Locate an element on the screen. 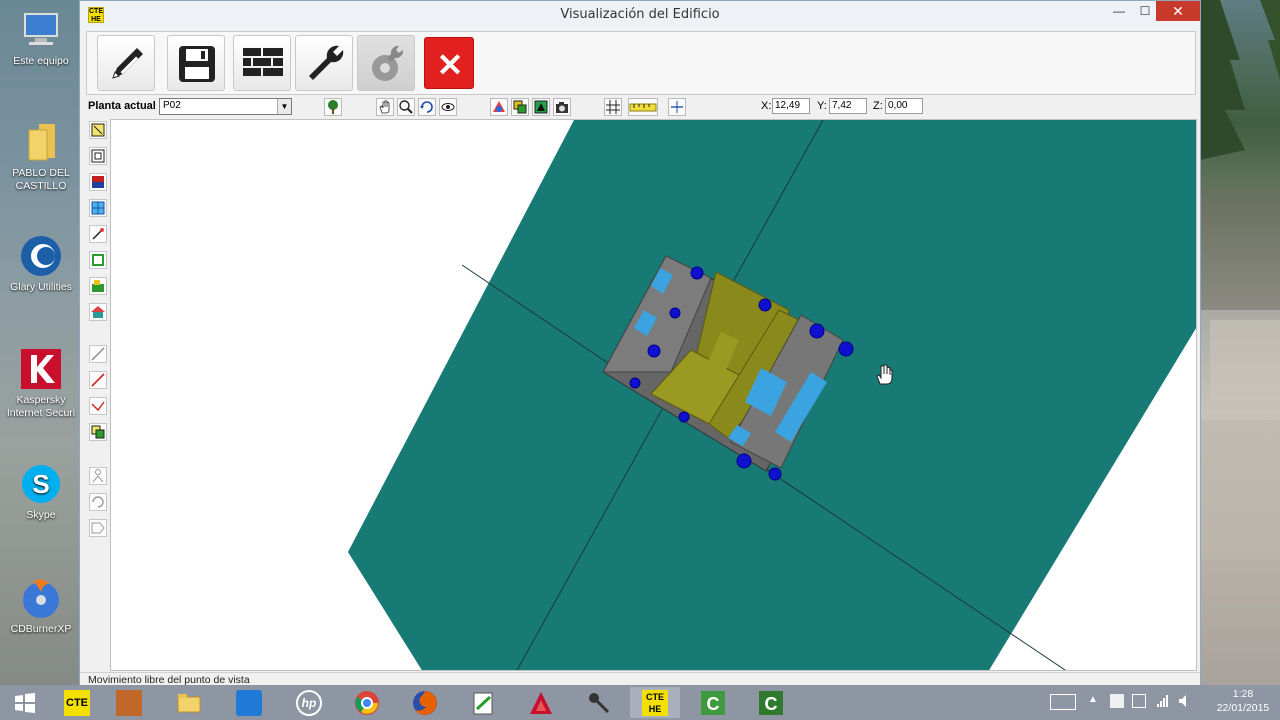  camtasia-icon: C is located at coordinates (713, 703).